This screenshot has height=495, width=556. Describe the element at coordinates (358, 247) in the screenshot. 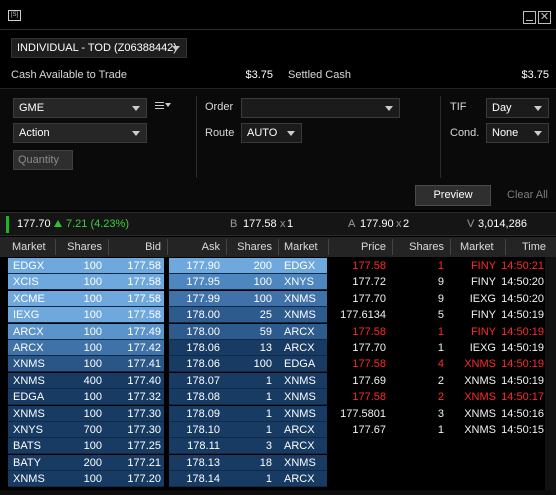

I see `header-trade-price: Price` at that location.